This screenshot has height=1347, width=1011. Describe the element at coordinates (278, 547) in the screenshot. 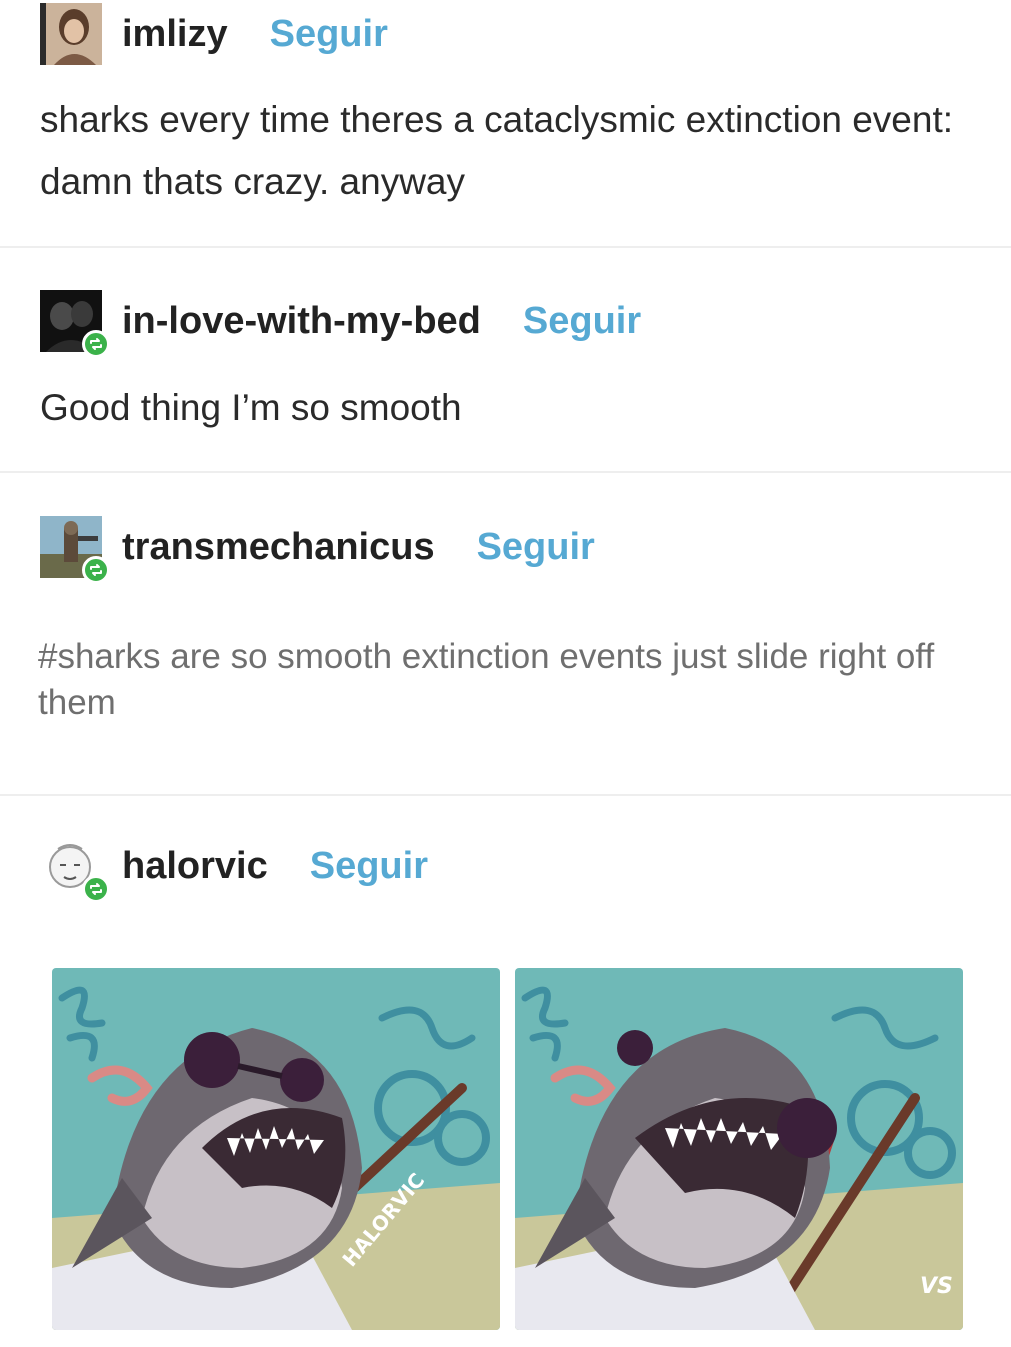

I see `username: transmechanicus` at that location.